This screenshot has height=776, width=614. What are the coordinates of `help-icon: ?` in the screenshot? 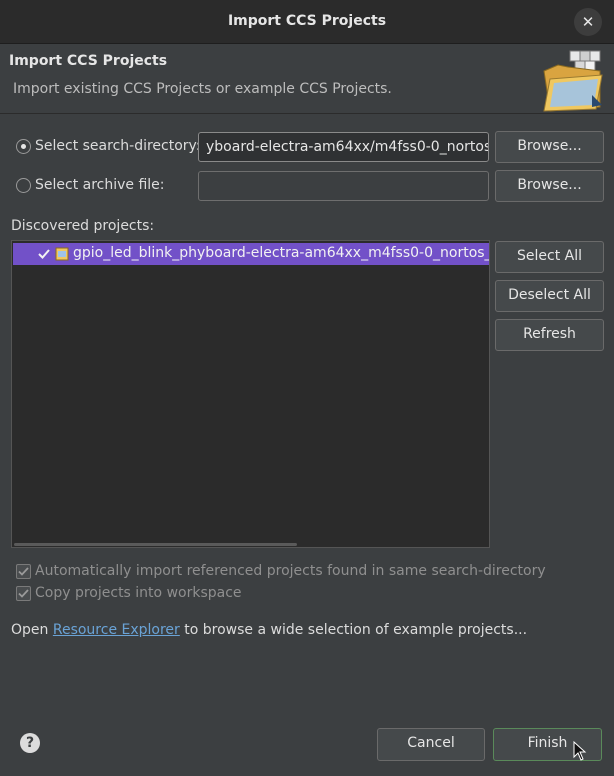 It's located at (30, 743).